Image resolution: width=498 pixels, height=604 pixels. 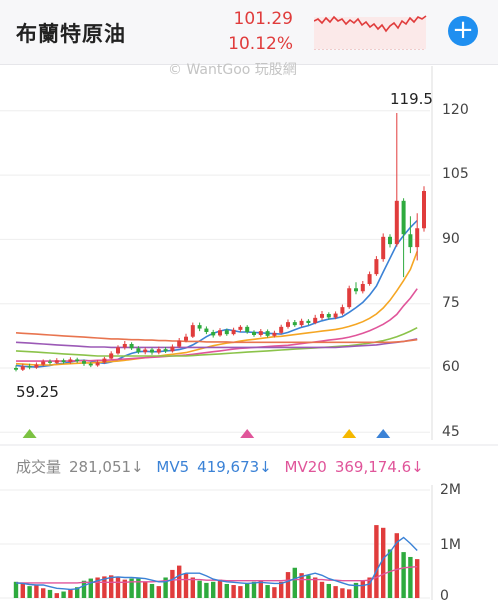 I want to click on y-tick-label: 45, so click(x=451, y=432).